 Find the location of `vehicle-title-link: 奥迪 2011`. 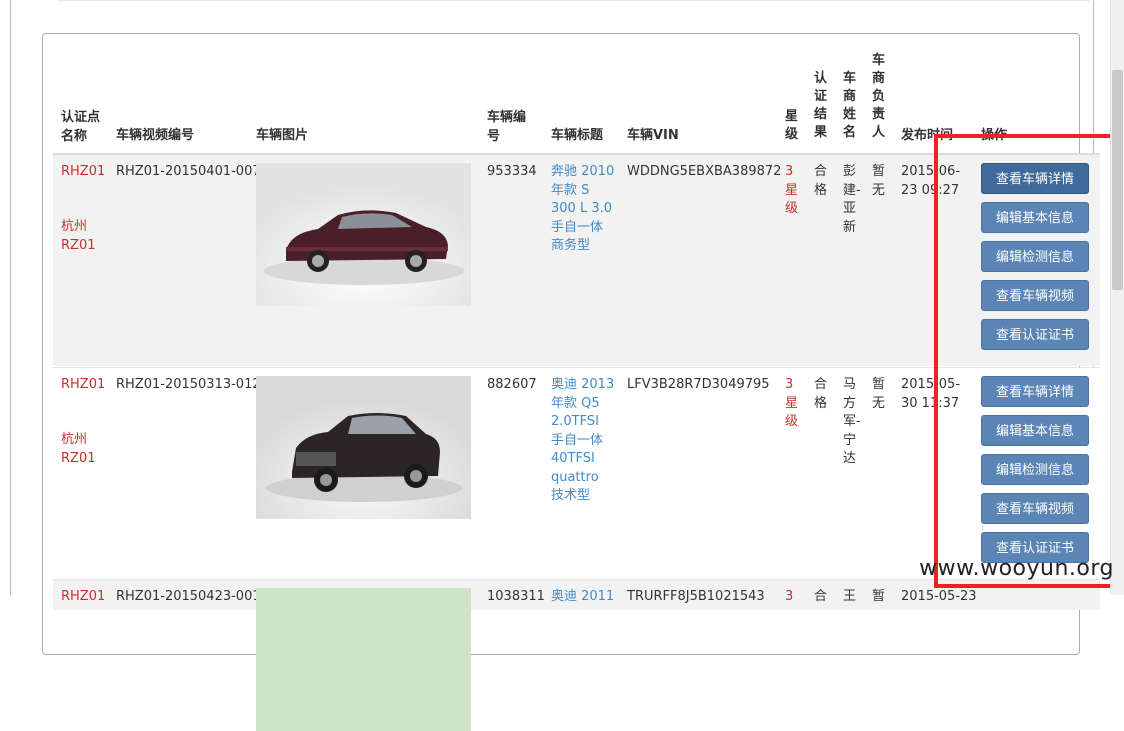

vehicle-title-link: 奥迪 2011 is located at coordinates (582, 597).